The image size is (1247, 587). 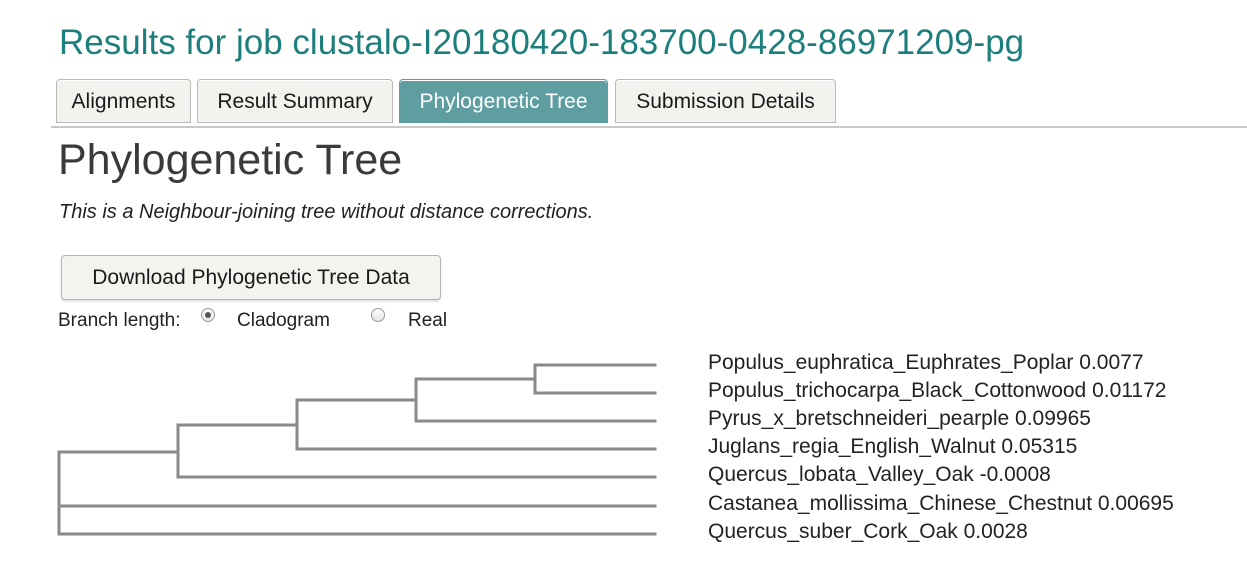 I want to click on leaf-label: Pyrus_x_bretschneideri_pearple 0.09965, so click(x=899, y=418).